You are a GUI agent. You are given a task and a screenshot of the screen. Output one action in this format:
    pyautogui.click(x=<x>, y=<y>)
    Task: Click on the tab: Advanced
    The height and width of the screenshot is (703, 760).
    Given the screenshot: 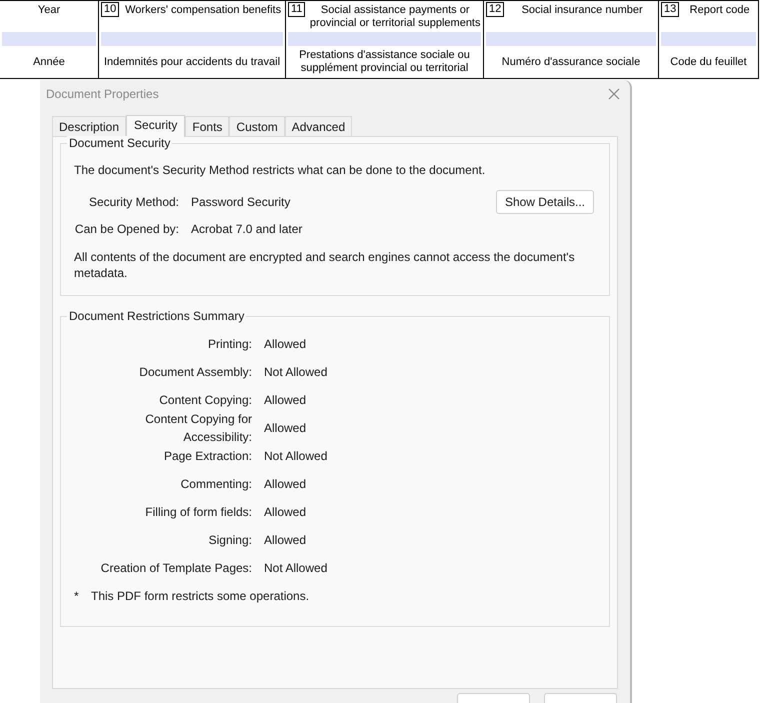 What is the action you would take?
    pyautogui.click(x=318, y=126)
    